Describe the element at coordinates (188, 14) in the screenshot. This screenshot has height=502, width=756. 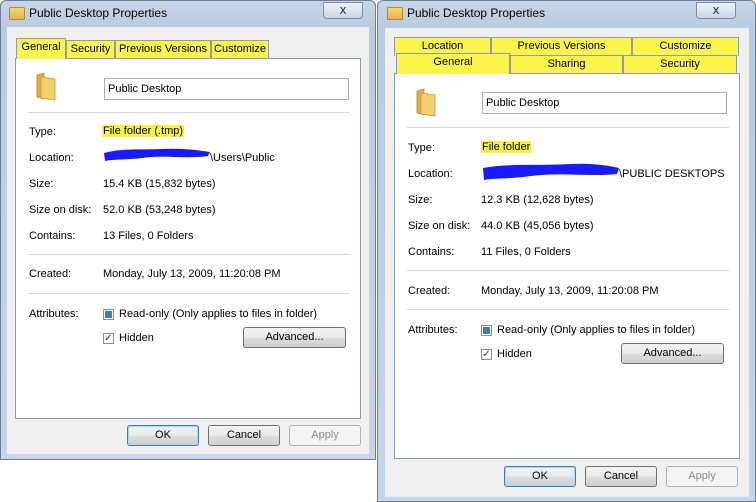
I see `left-title-bar: Public Desktop Properties x` at that location.